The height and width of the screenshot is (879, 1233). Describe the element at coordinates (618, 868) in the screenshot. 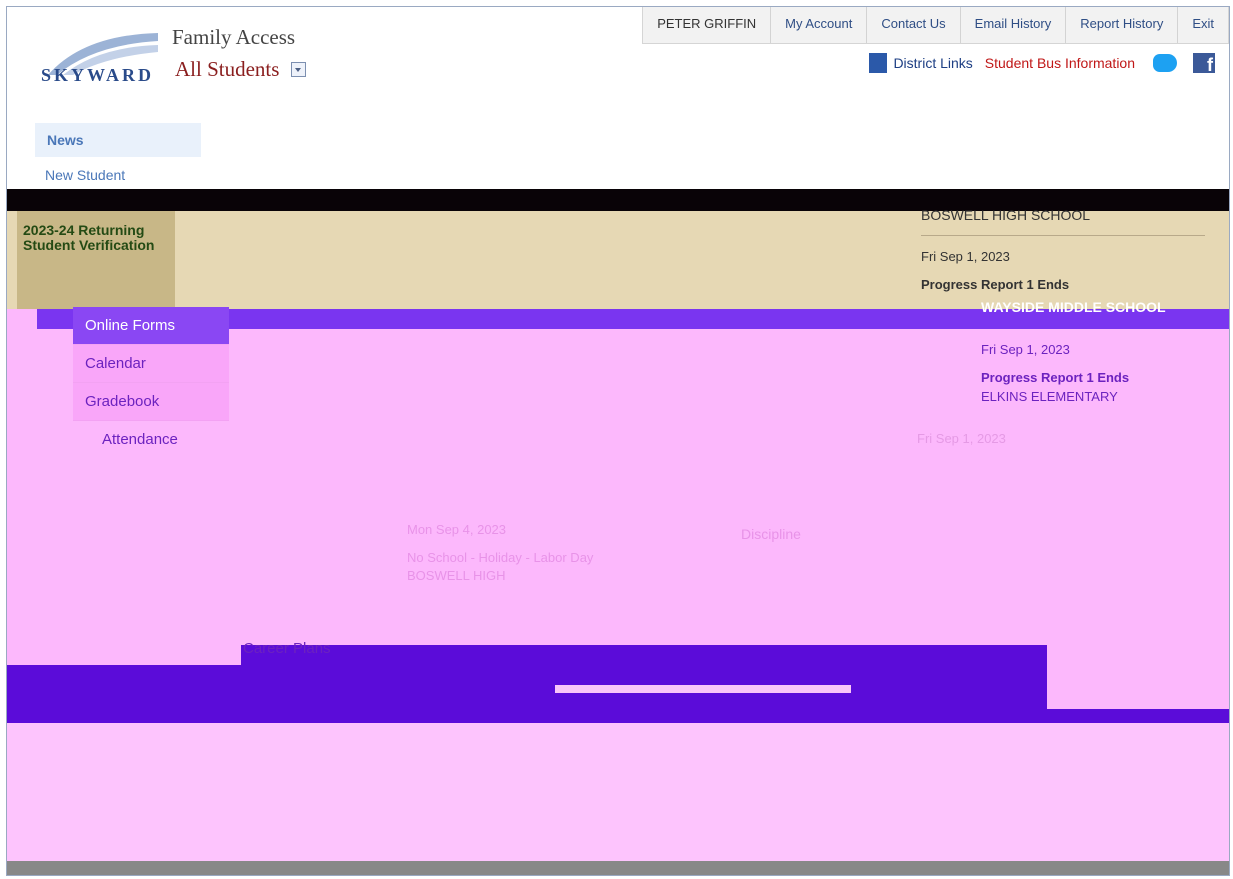

I see `footer-bar` at that location.